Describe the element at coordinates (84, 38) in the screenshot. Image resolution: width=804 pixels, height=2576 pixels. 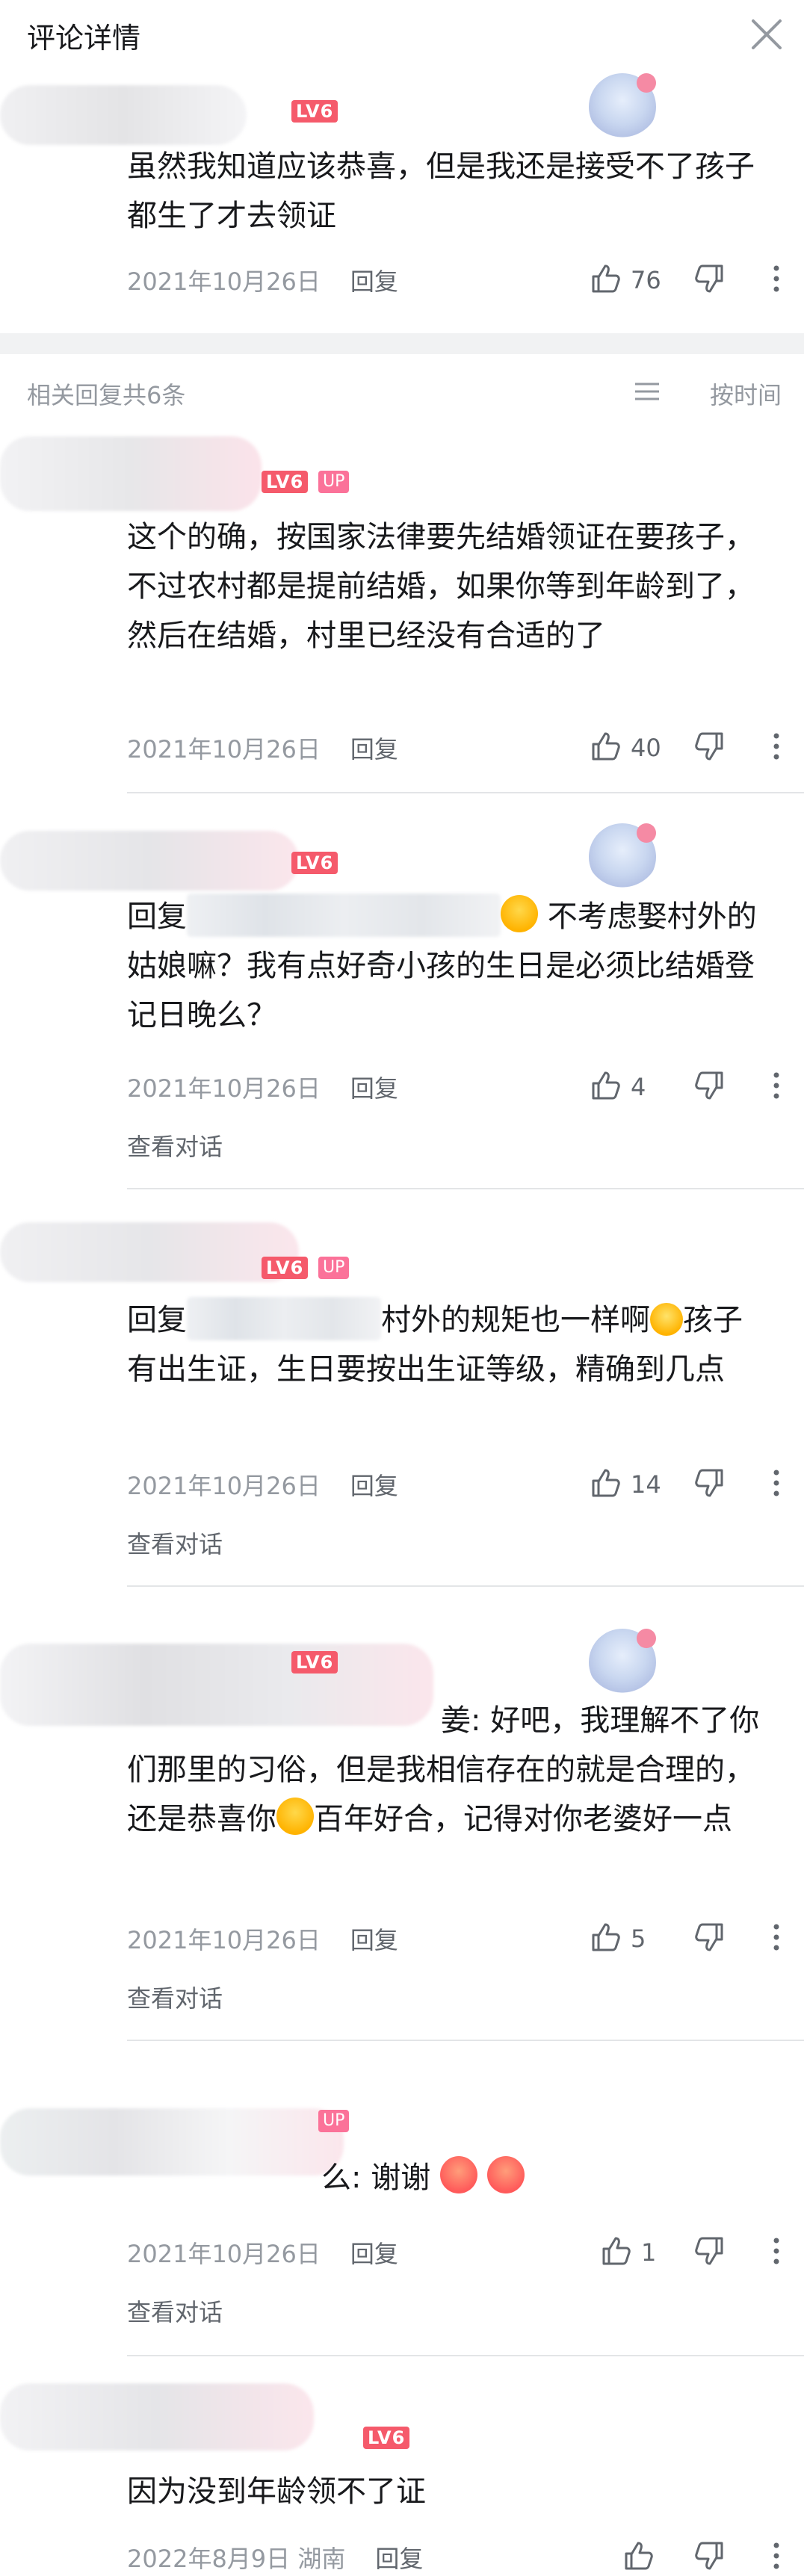
I see `page-title: 评论详情` at that location.